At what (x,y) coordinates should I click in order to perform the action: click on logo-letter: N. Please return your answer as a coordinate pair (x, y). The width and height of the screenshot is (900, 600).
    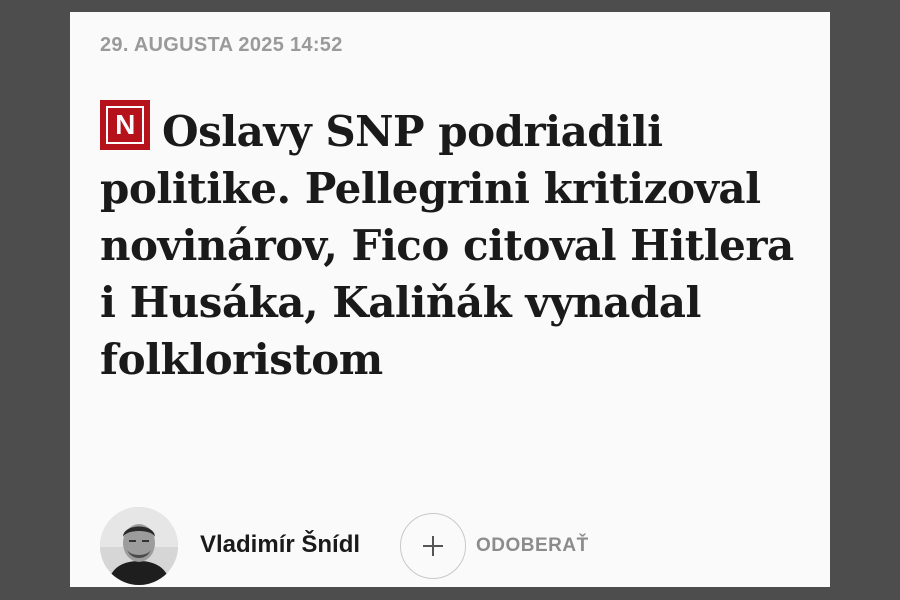
    Looking at the image, I should click on (125, 124).